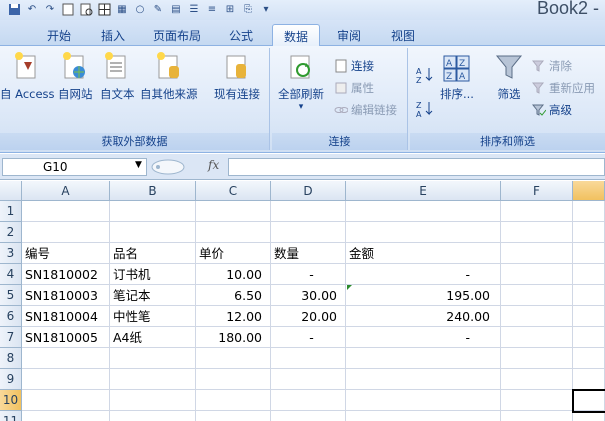 This screenshot has height=421, width=605. What do you see at coordinates (14, 9) in the screenshot?
I see `save-icon` at bounding box center [14, 9].